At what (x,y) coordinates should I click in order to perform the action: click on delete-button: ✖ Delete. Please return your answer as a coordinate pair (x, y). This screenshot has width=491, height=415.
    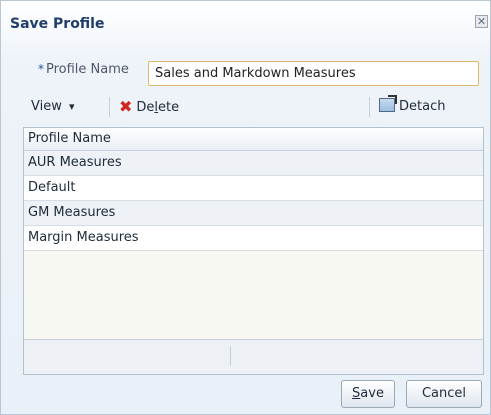
    Looking at the image, I should click on (149, 107).